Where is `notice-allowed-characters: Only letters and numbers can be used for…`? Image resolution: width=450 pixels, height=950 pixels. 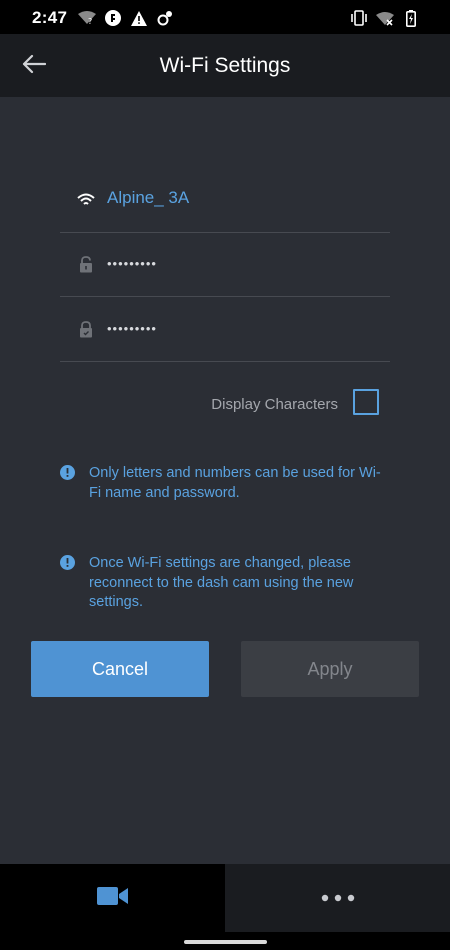 notice-allowed-characters: Only letters and numbers can be used for… is located at coordinates (225, 486).